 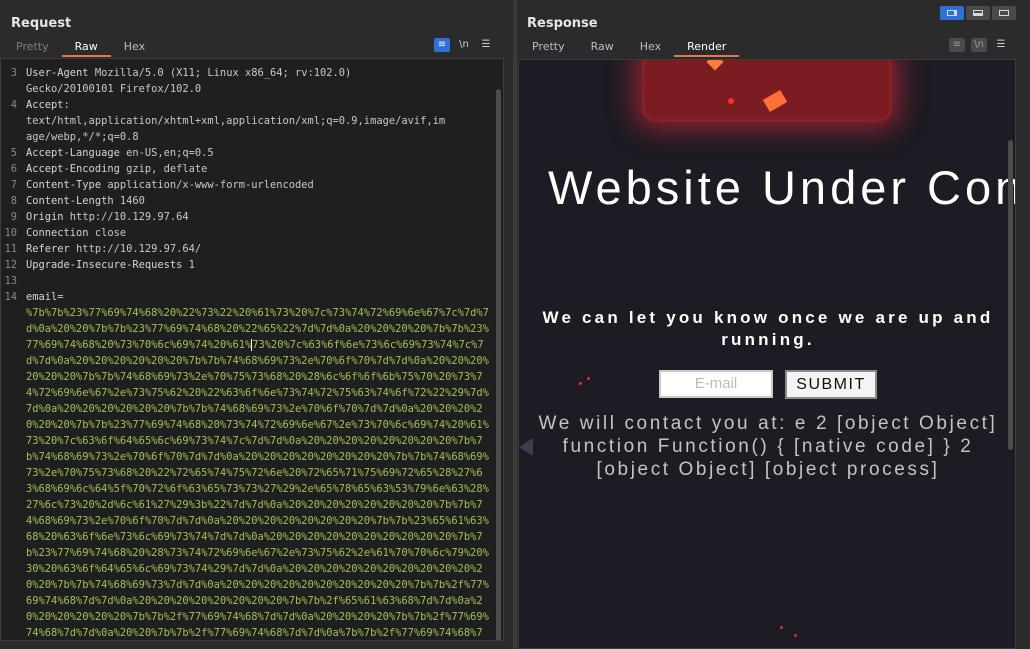 What do you see at coordinates (207, 185) in the screenshot?
I see `header-value: application/x-www-form-urlencoded` at bounding box center [207, 185].